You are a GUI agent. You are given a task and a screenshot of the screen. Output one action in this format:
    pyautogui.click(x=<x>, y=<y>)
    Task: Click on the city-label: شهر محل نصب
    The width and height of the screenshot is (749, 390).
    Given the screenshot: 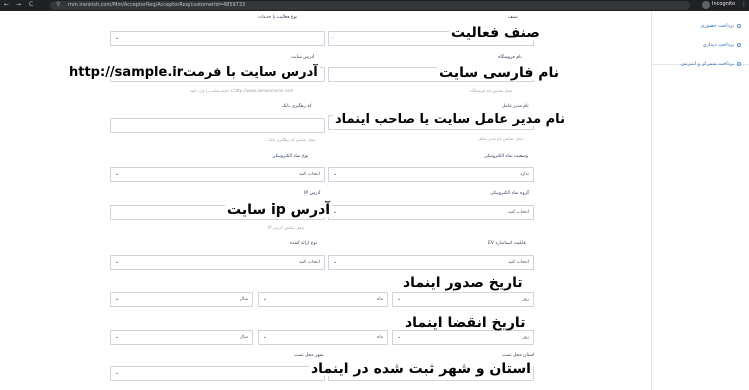 What is the action you would take?
    pyautogui.click(x=309, y=355)
    